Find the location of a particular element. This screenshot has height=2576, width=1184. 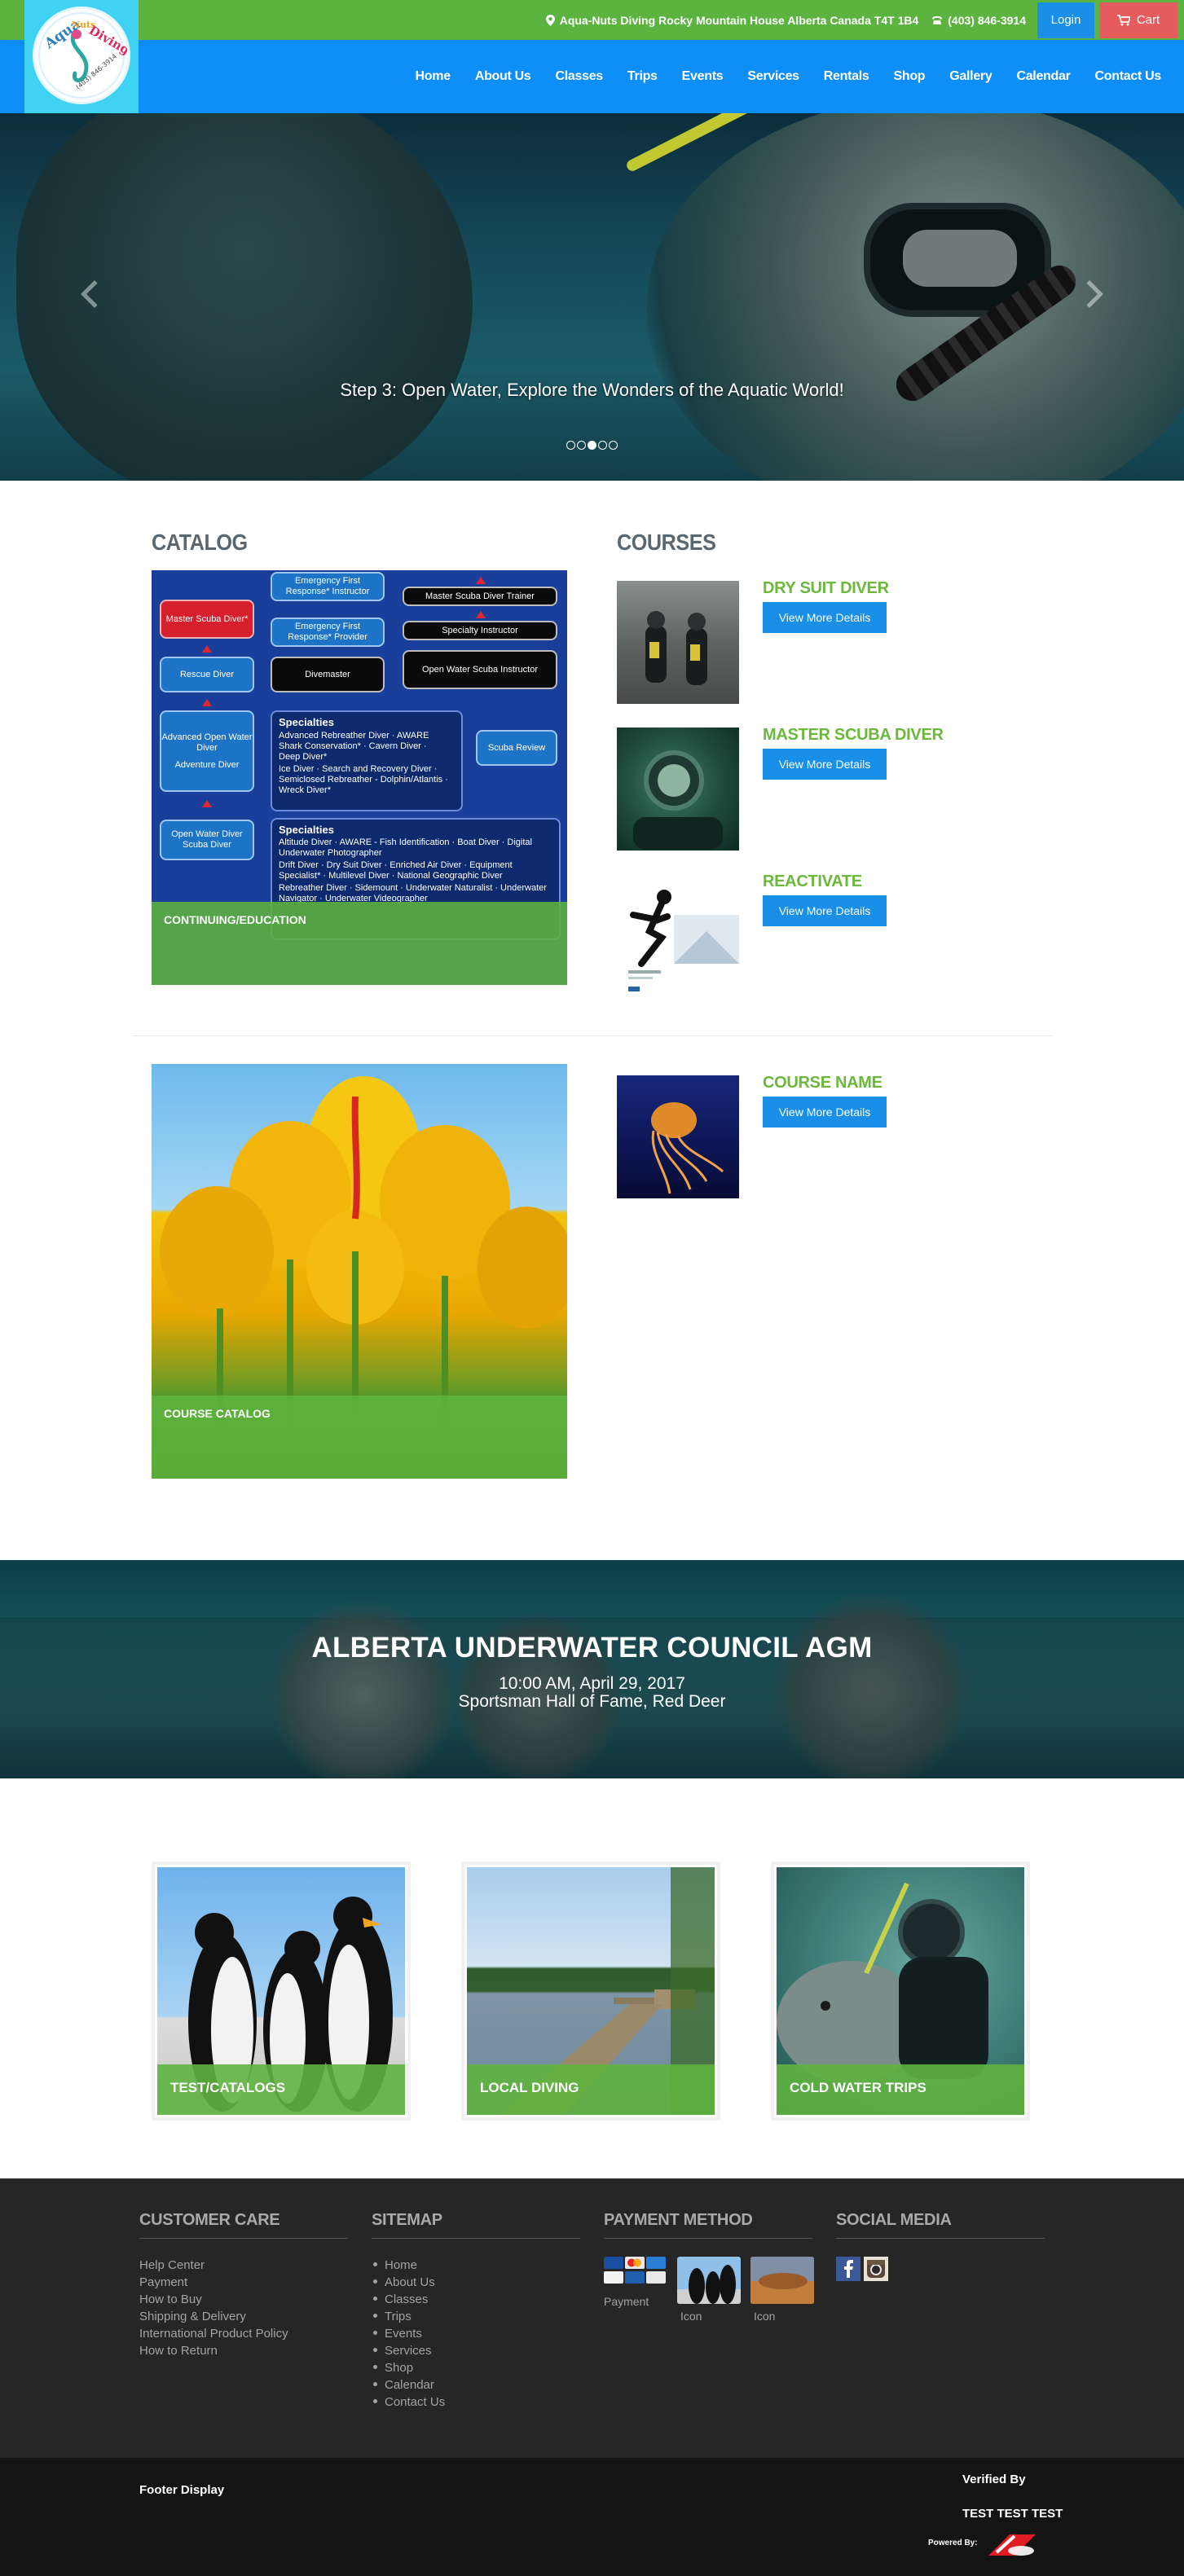

nav-item-gallery: Gallery is located at coordinates (971, 76).